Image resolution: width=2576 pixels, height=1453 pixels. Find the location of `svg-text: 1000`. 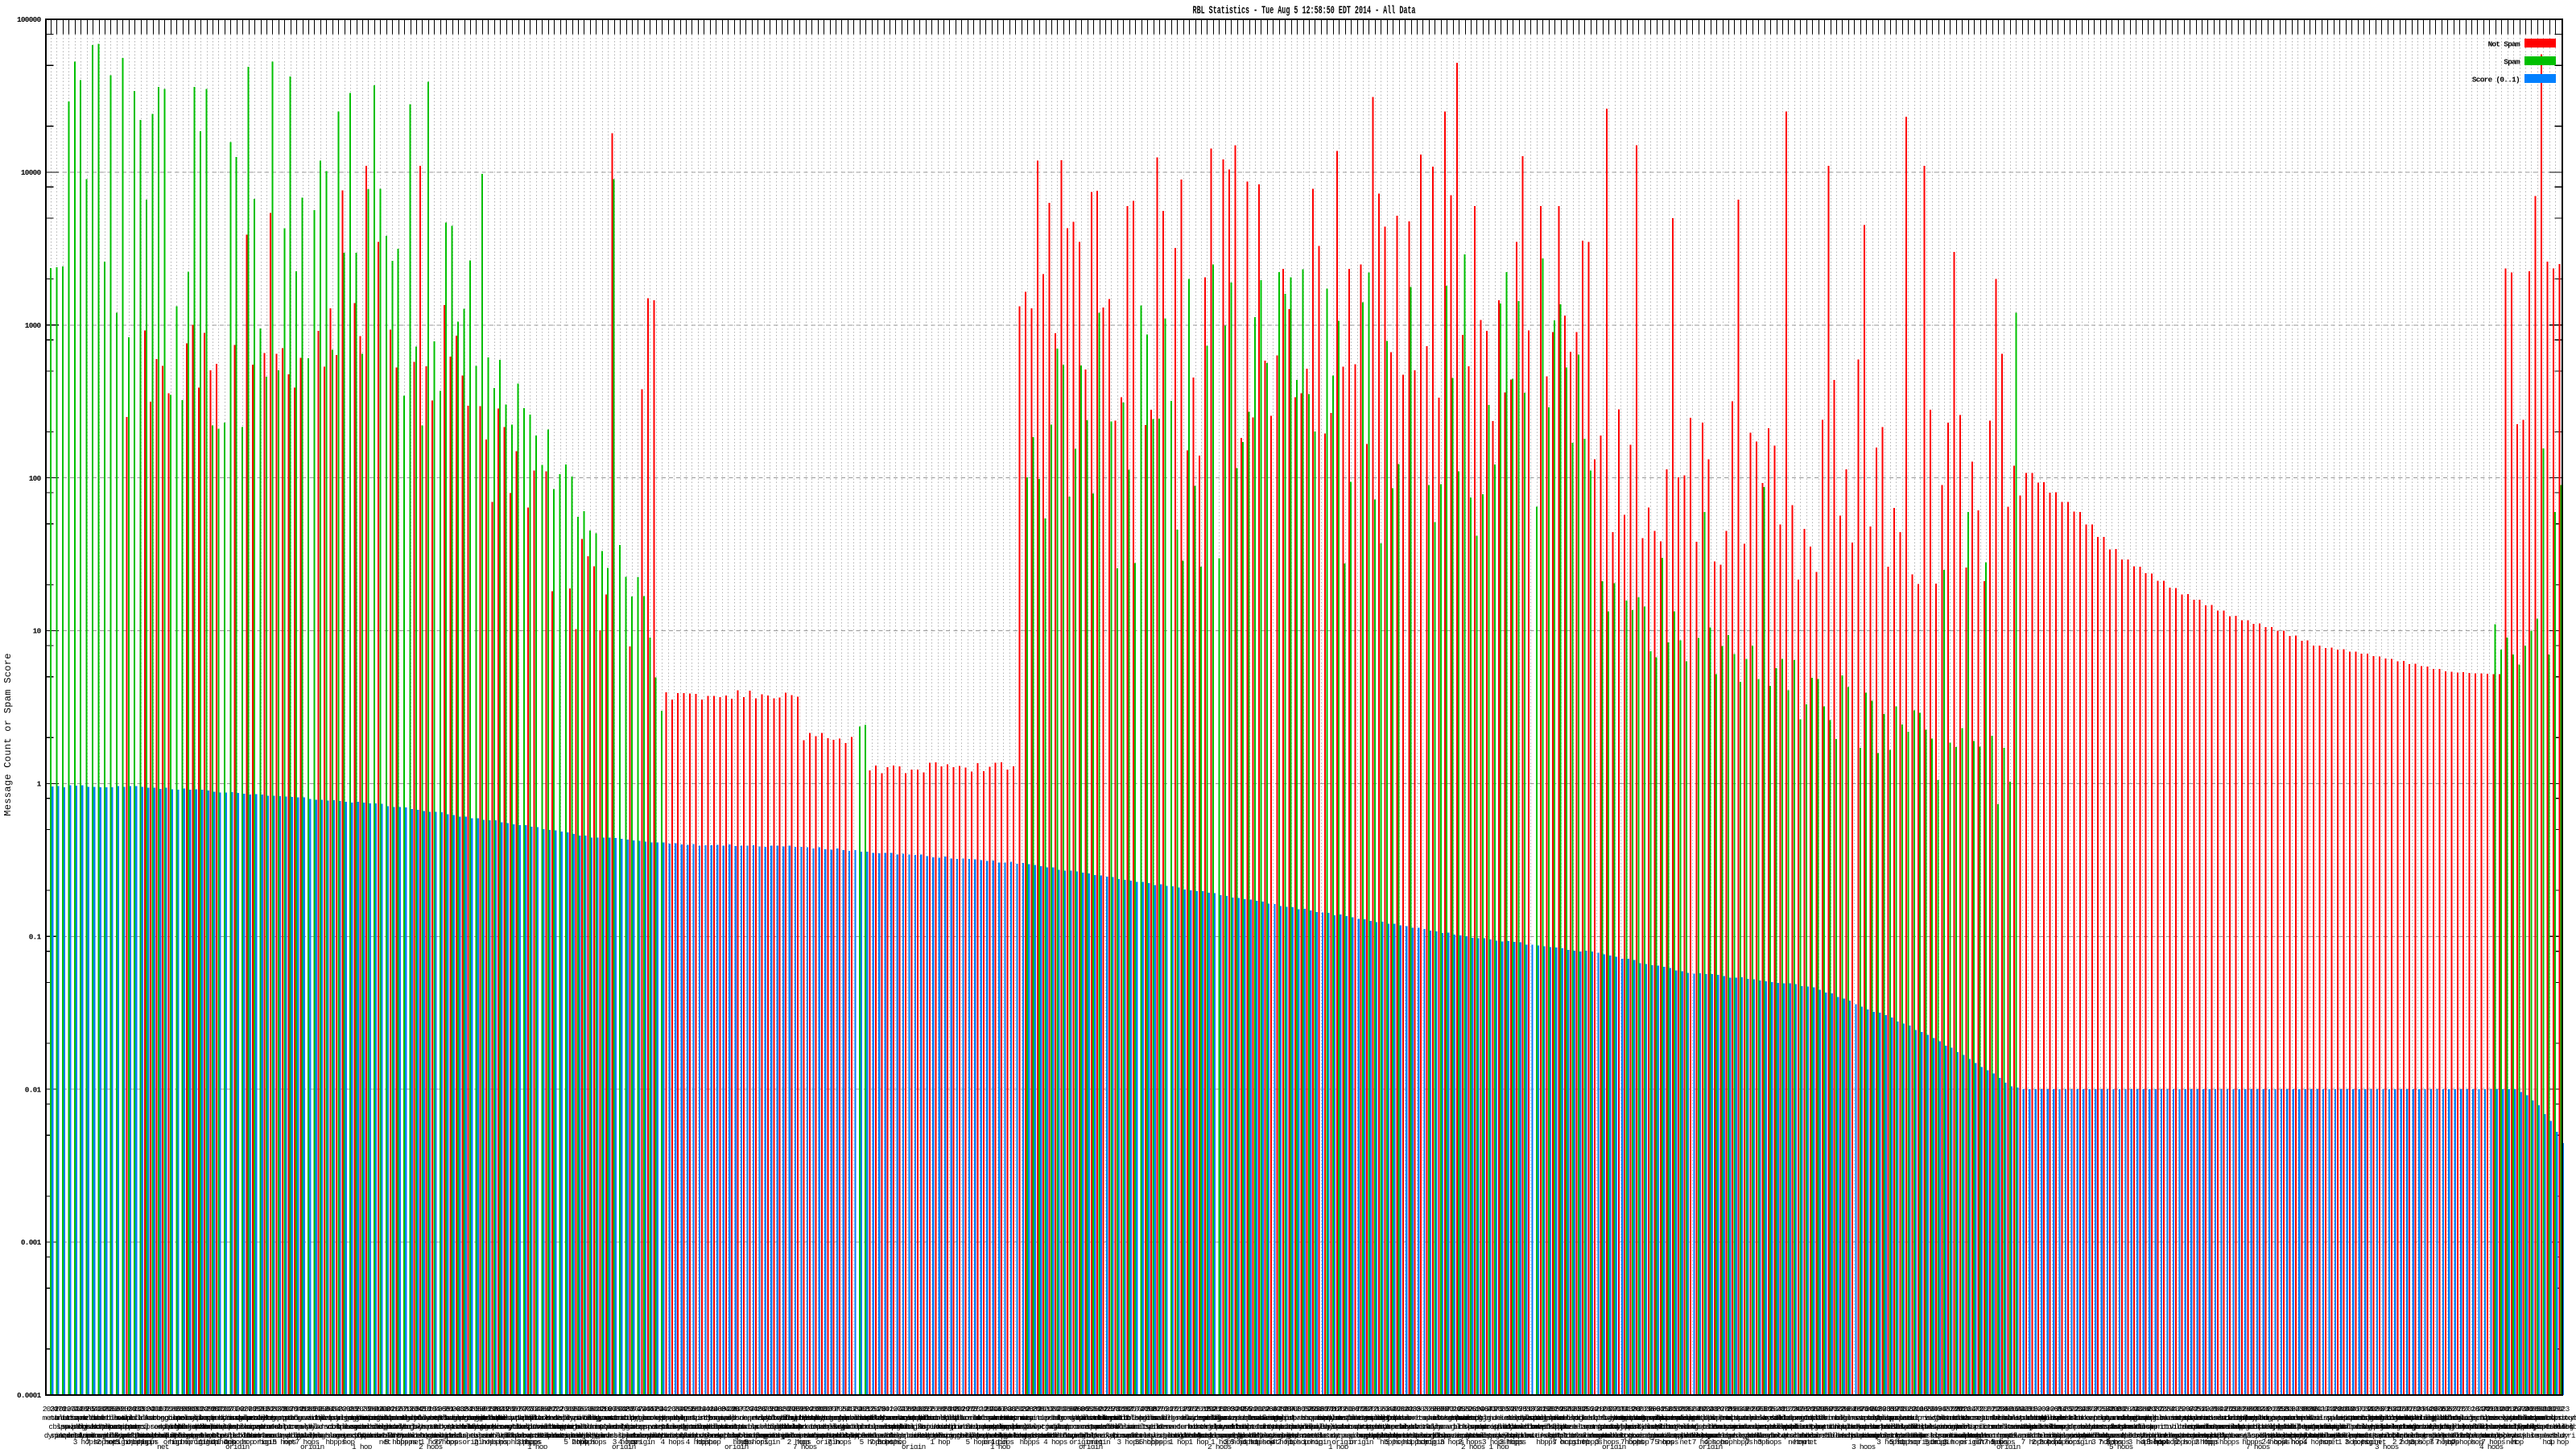

svg-text: 1000 is located at coordinates (33, 326).